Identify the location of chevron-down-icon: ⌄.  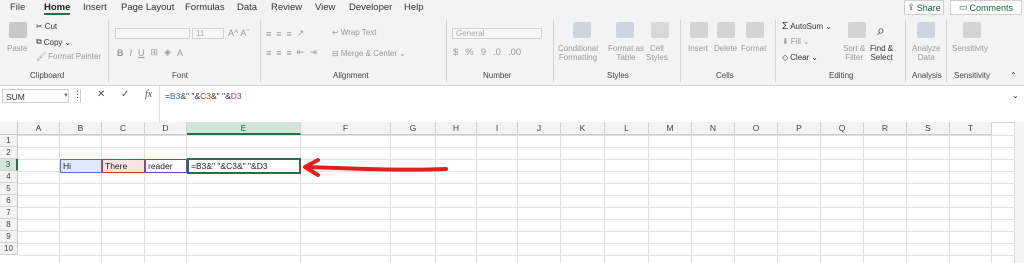
(806, 41).